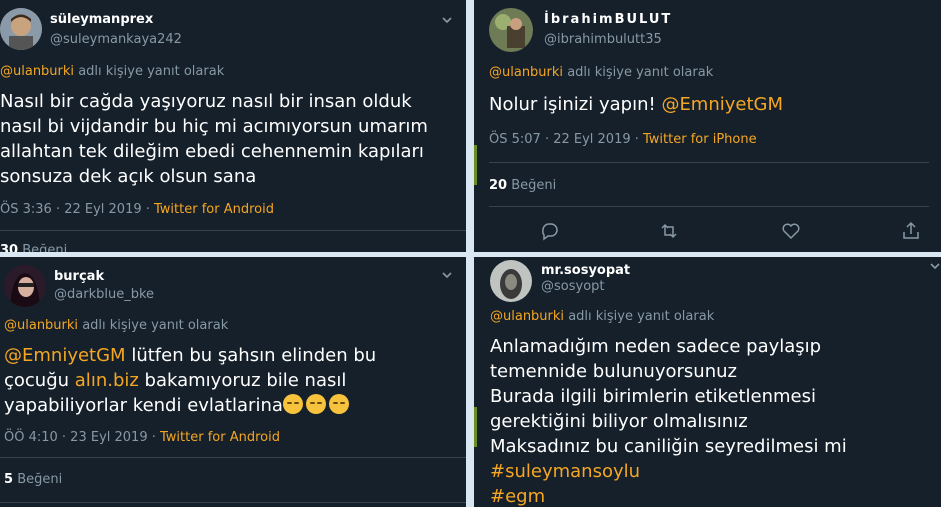  I want to click on user-handle: @ibrahimbulutt35, so click(603, 39).